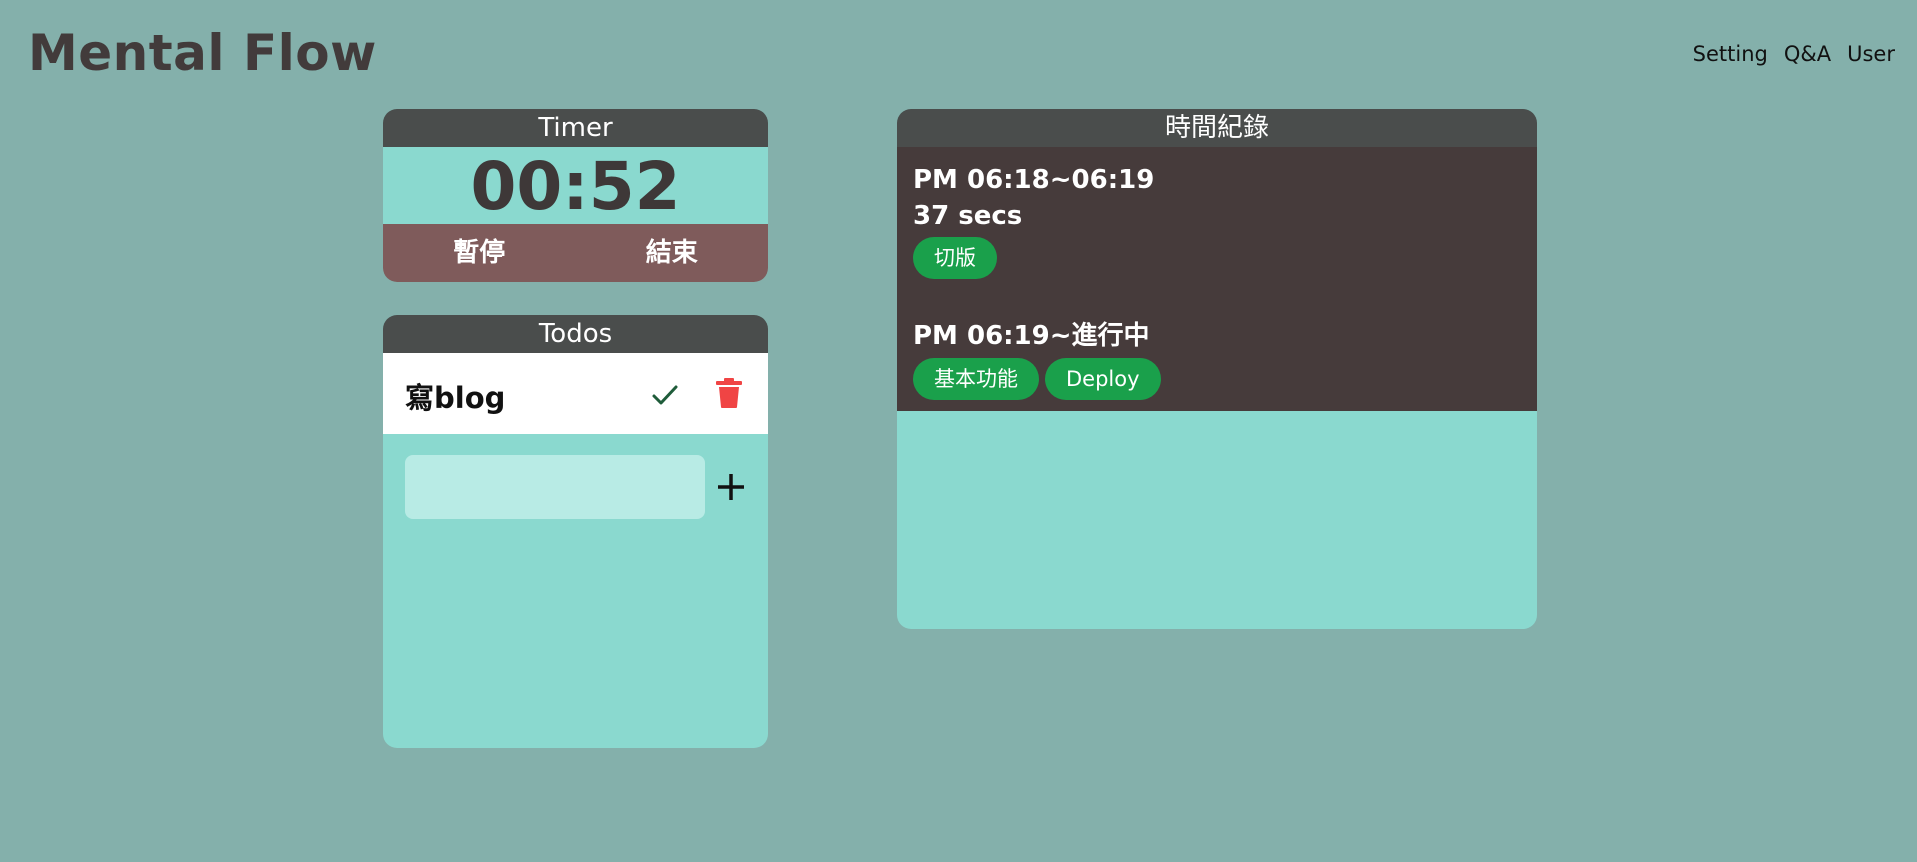 This screenshot has width=1917, height=862. What do you see at coordinates (672, 253) in the screenshot?
I see `end-button: 結束` at bounding box center [672, 253].